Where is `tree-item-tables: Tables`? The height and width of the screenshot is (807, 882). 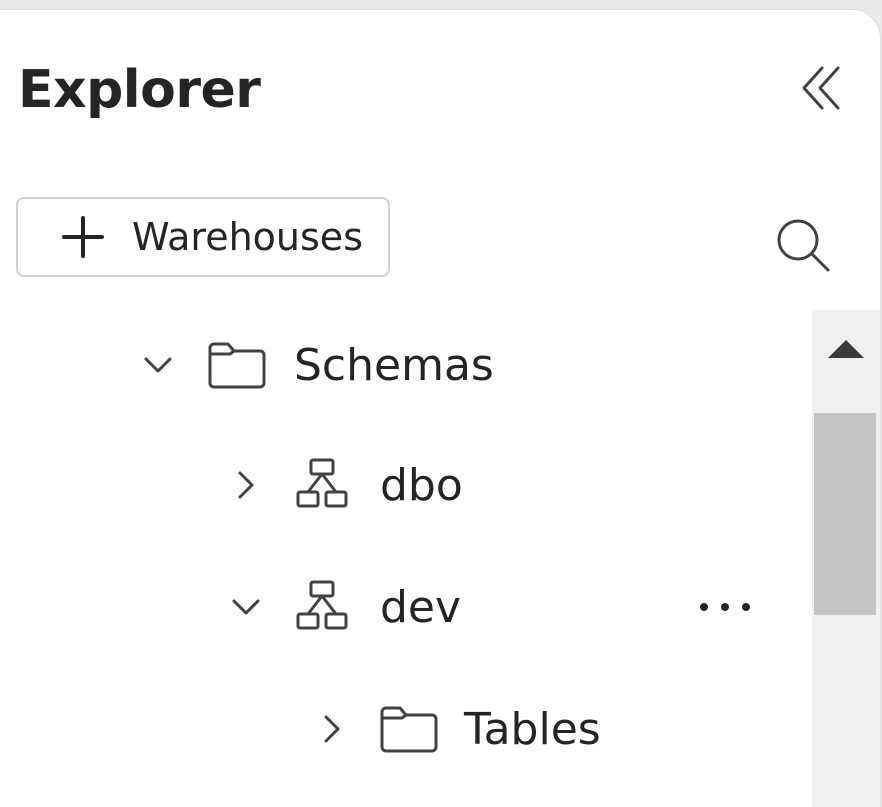 tree-item-tables: Tables is located at coordinates (405, 729).